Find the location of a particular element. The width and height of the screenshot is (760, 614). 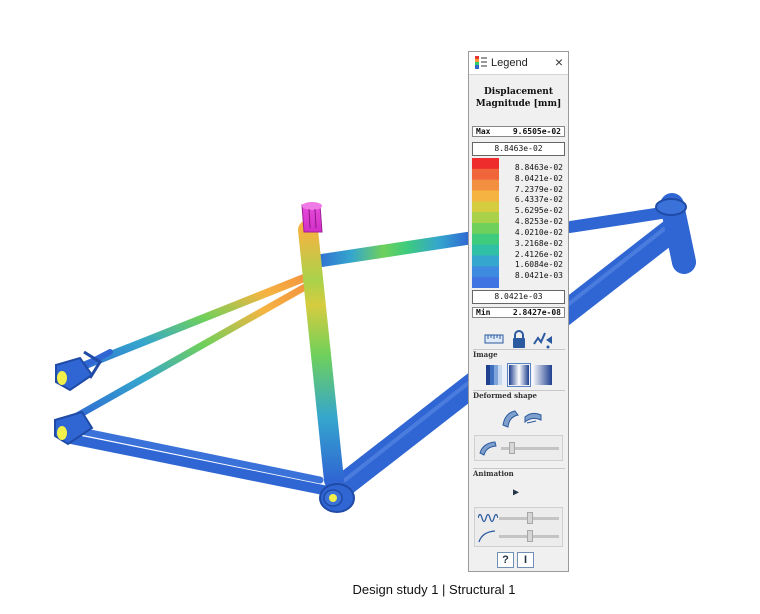

color-scale-bar is located at coordinates (485, 223).